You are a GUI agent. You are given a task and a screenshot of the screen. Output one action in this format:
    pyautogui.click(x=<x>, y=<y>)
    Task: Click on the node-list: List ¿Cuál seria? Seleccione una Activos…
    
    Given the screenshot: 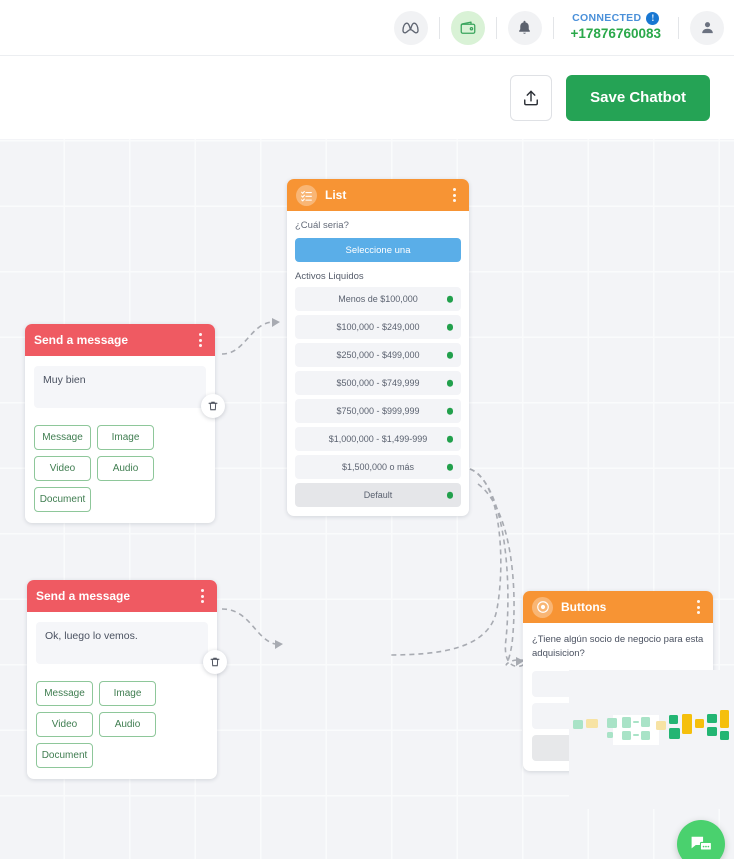 What is the action you would take?
    pyautogui.click(x=378, y=347)
    